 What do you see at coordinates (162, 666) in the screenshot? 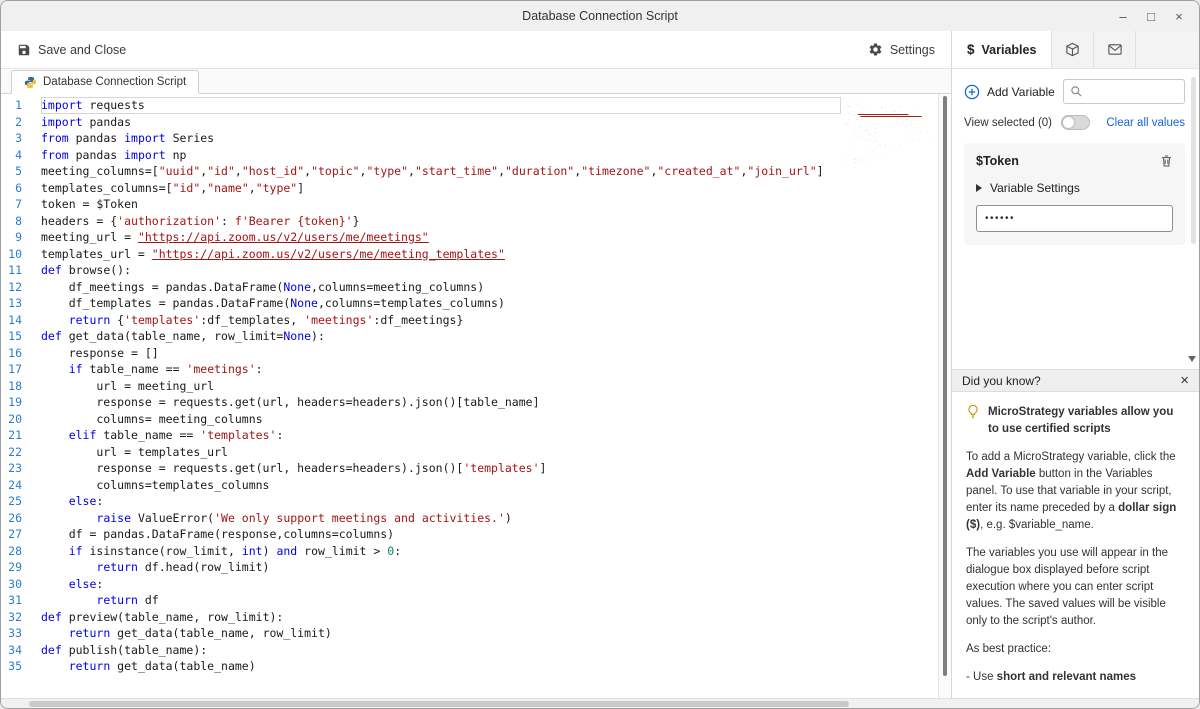
I see `code-line: return get_data(table_name)` at bounding box center [162, 666].